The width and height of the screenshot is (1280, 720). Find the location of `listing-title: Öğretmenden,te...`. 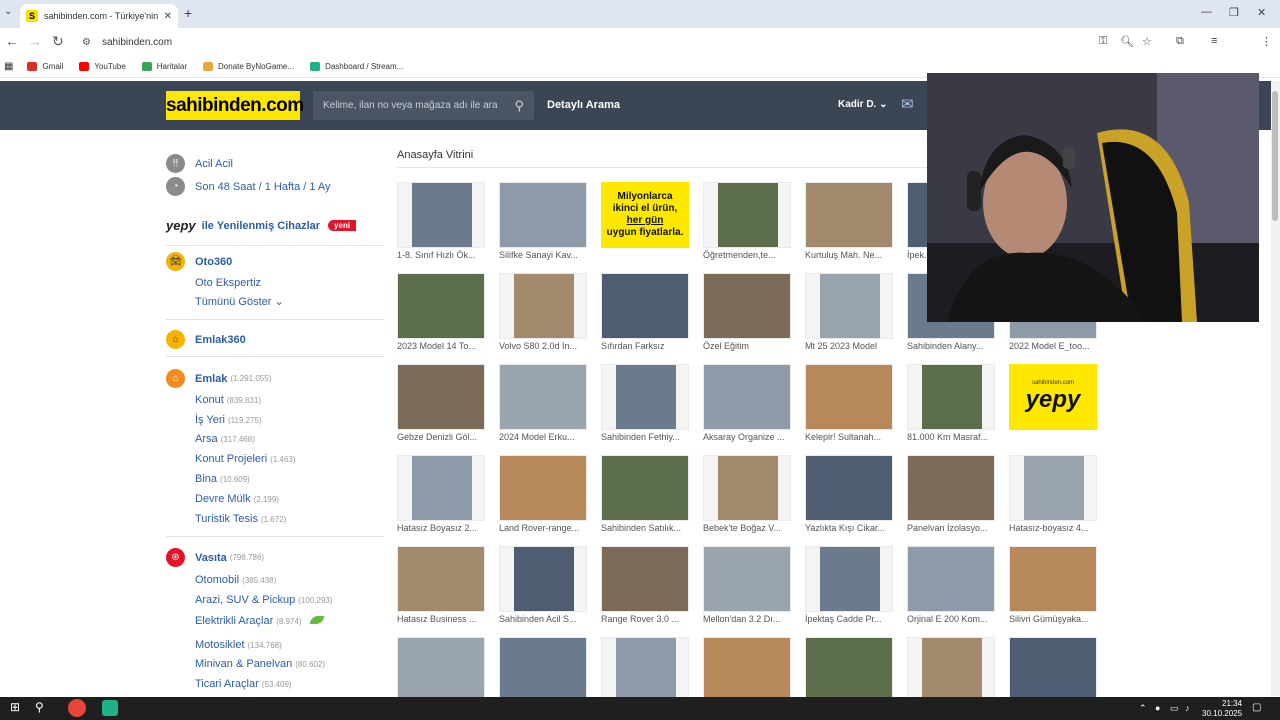

listing-title: Öğretmenden,te... is located at coordinates (751, 255).